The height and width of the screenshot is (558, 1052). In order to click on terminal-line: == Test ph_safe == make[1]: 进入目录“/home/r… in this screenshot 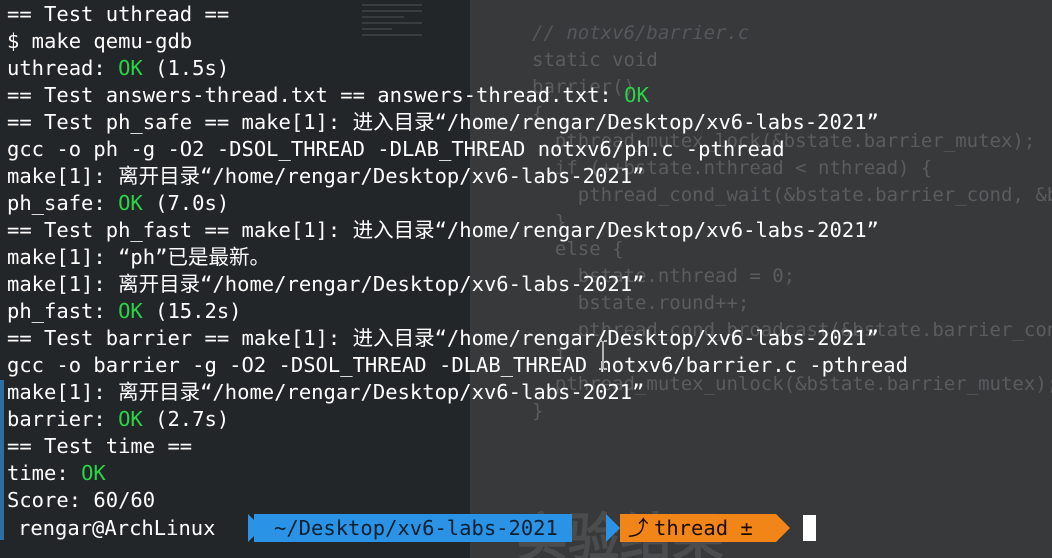, I will do `click(443, 122)`.